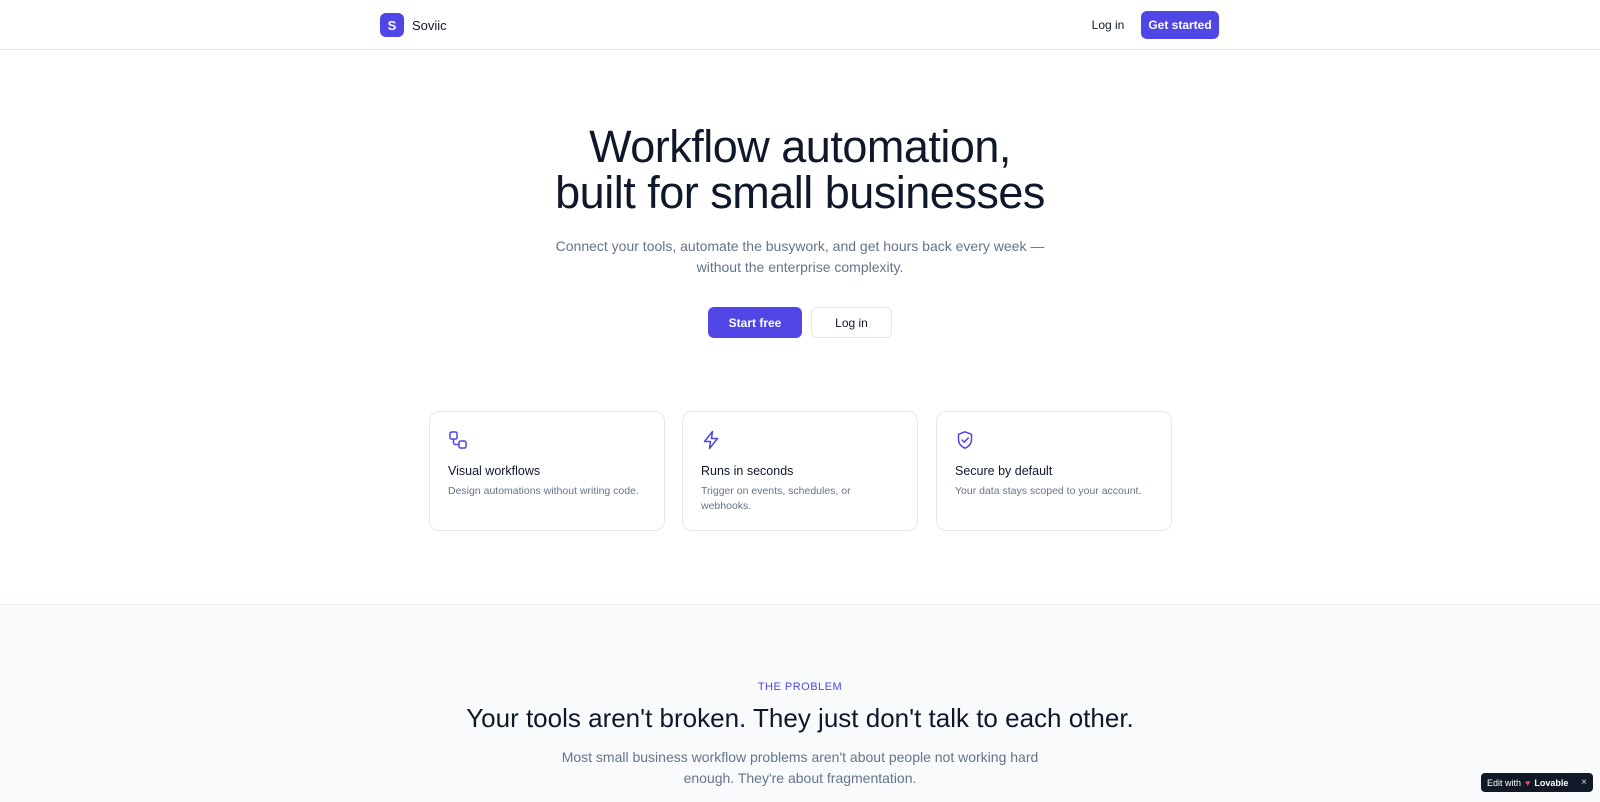  What do you see at coordinates (1180, 25) in the screenshot?
I see `get-started-button: Get started` at bounding box center [1180, 25].